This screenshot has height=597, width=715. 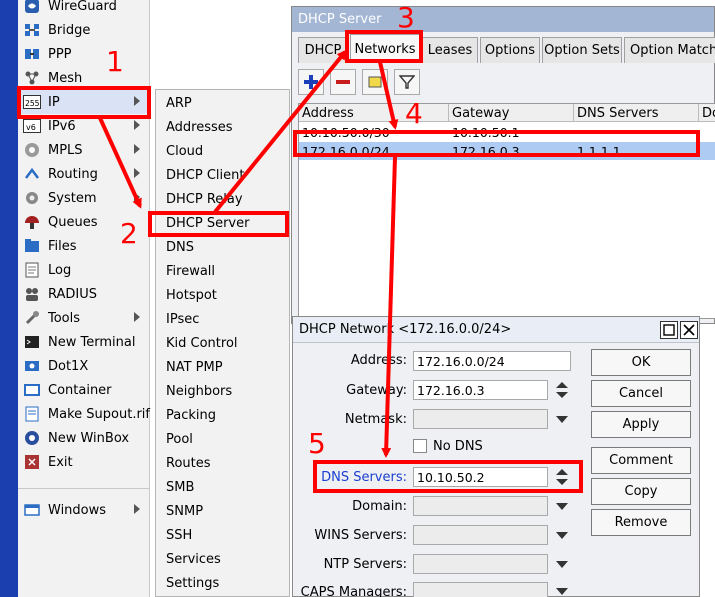 I want to click on step-number-2: 2, so click(x=129, y=233).